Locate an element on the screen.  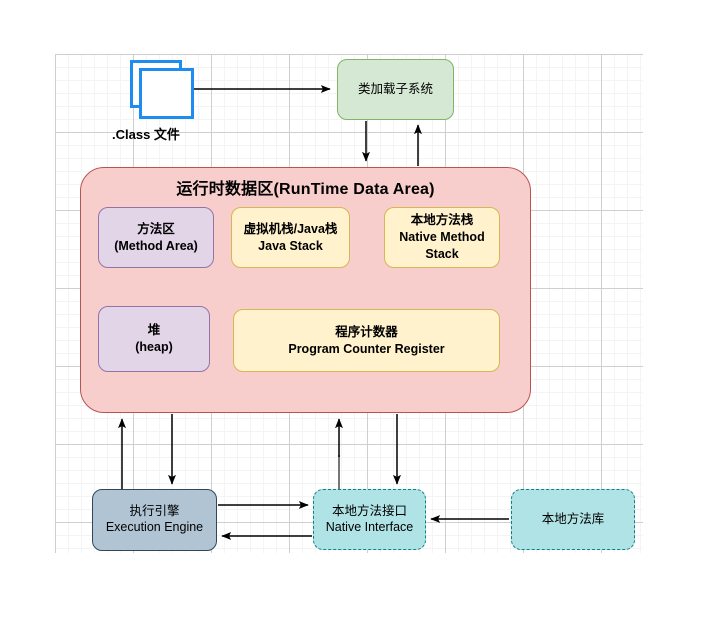
runtime-data-area-title: 运行时数据区(RunTime Data Area) is located at coordinates (305, 189).